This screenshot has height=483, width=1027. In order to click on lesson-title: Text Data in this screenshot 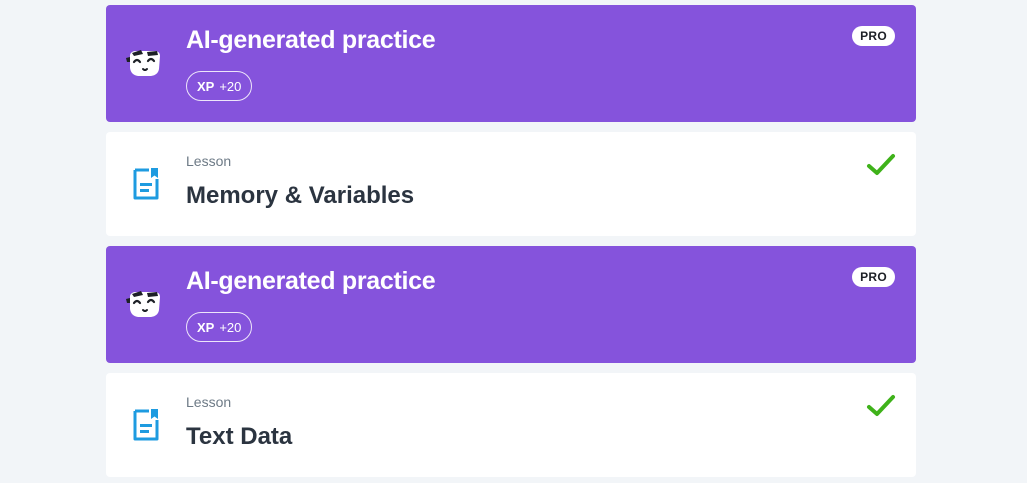, I will do `click(239, 436)`.